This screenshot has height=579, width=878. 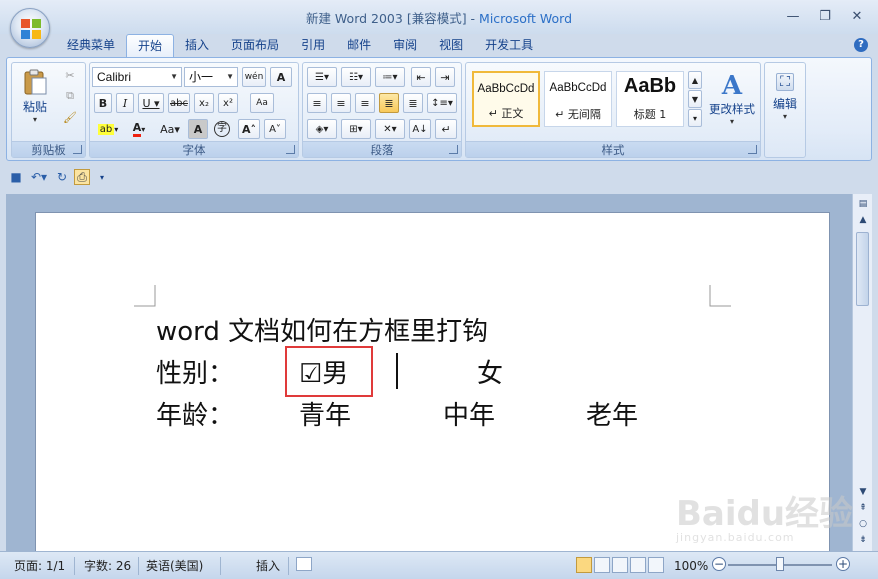 I want to click on clipboard-launcher-icon, so click(x=77, y=149).